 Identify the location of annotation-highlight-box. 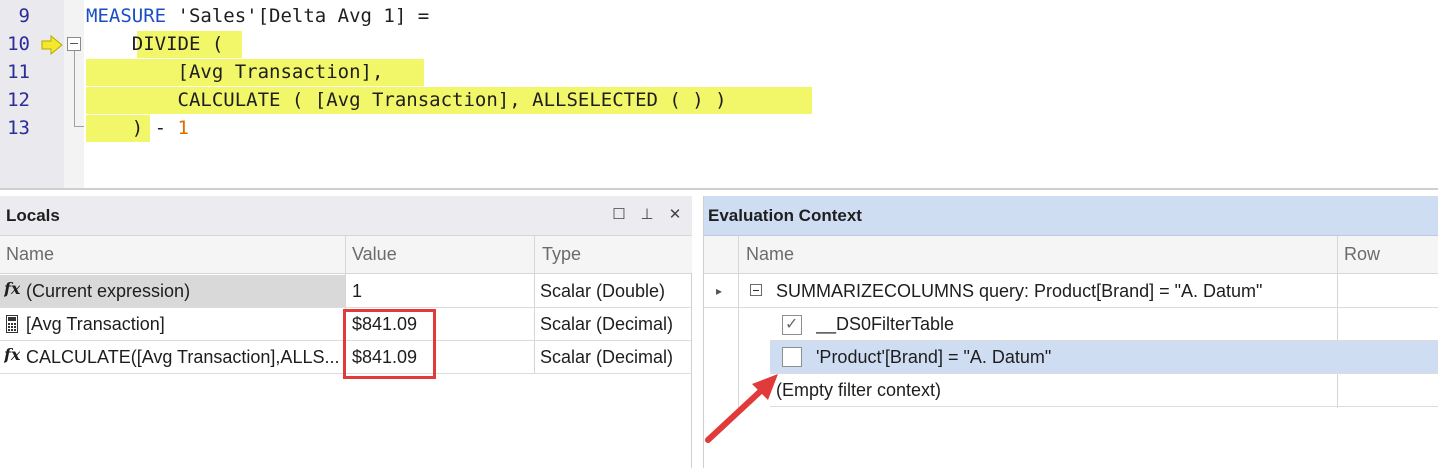
(389, 344).